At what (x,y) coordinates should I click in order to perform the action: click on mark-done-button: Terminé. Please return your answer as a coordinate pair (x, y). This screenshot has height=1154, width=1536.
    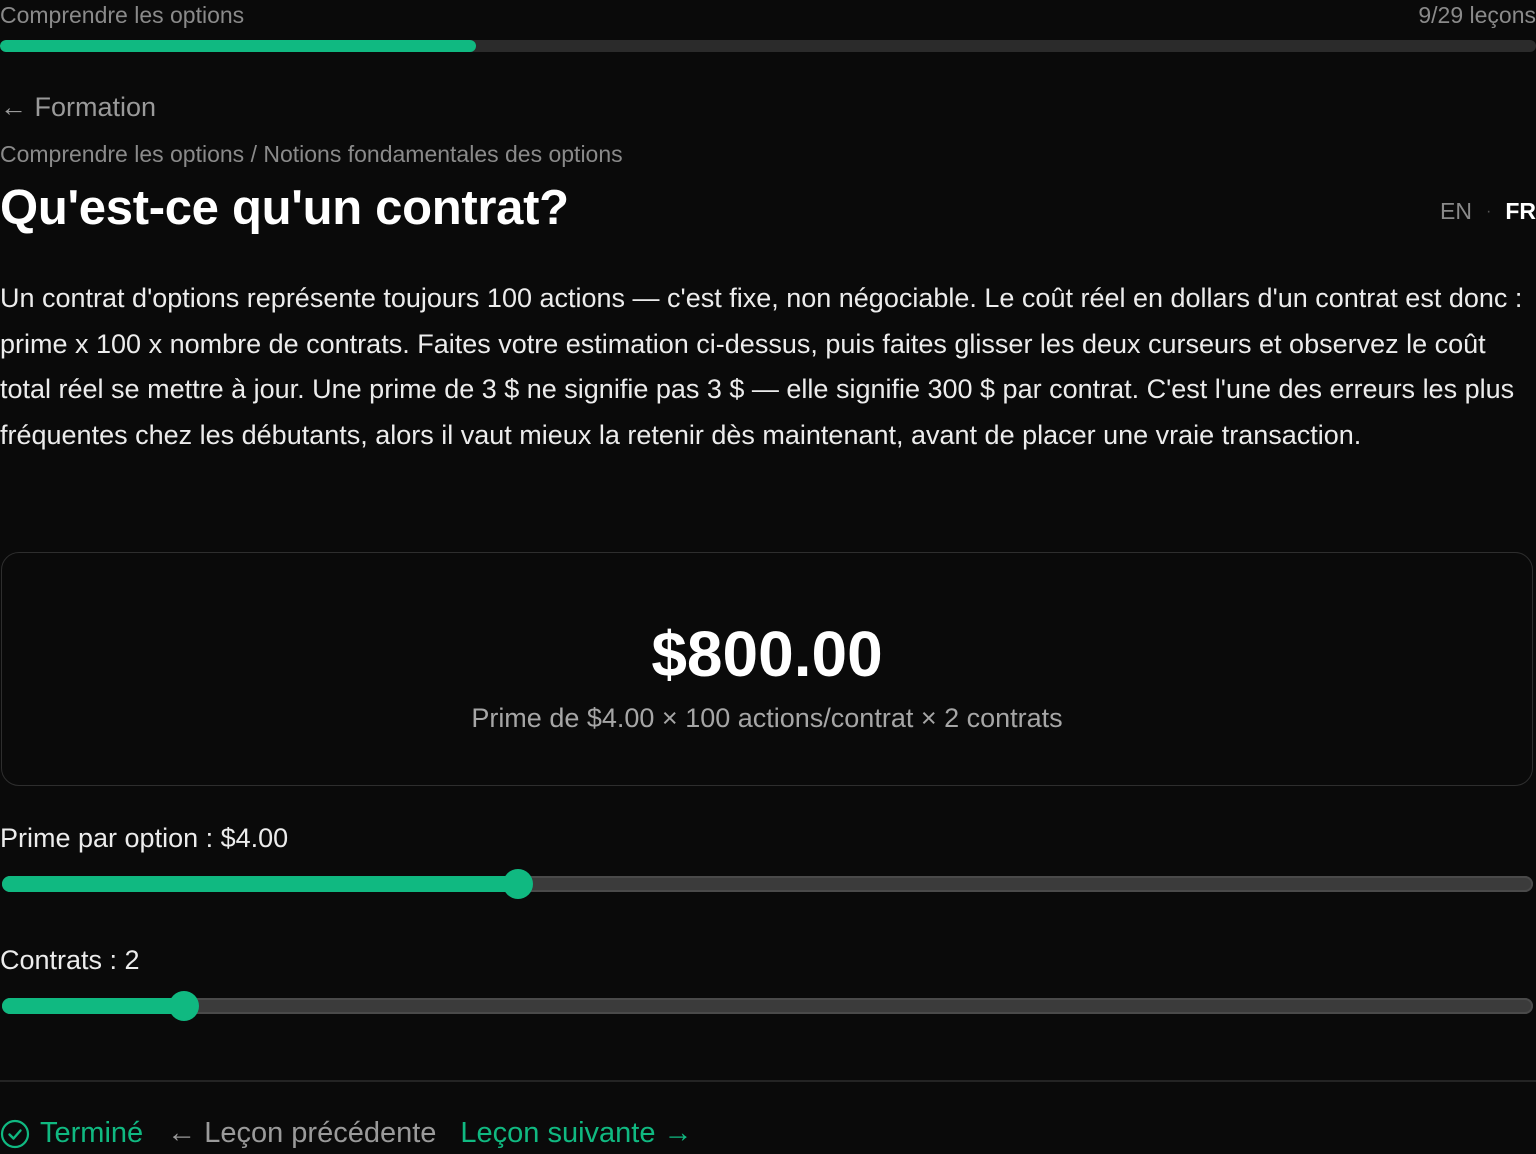
    Looking at the image, I should click on (71, 1133).